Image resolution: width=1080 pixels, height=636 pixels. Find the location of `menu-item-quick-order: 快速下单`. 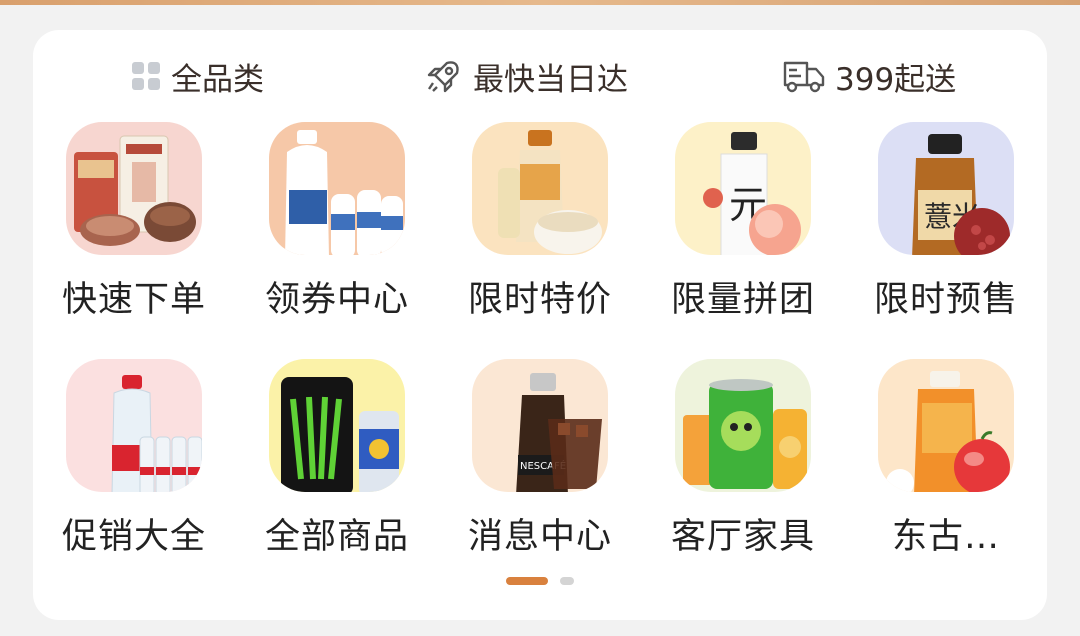

menu-item-quick-order: 快速下单 is located at coordinates (134, 222).